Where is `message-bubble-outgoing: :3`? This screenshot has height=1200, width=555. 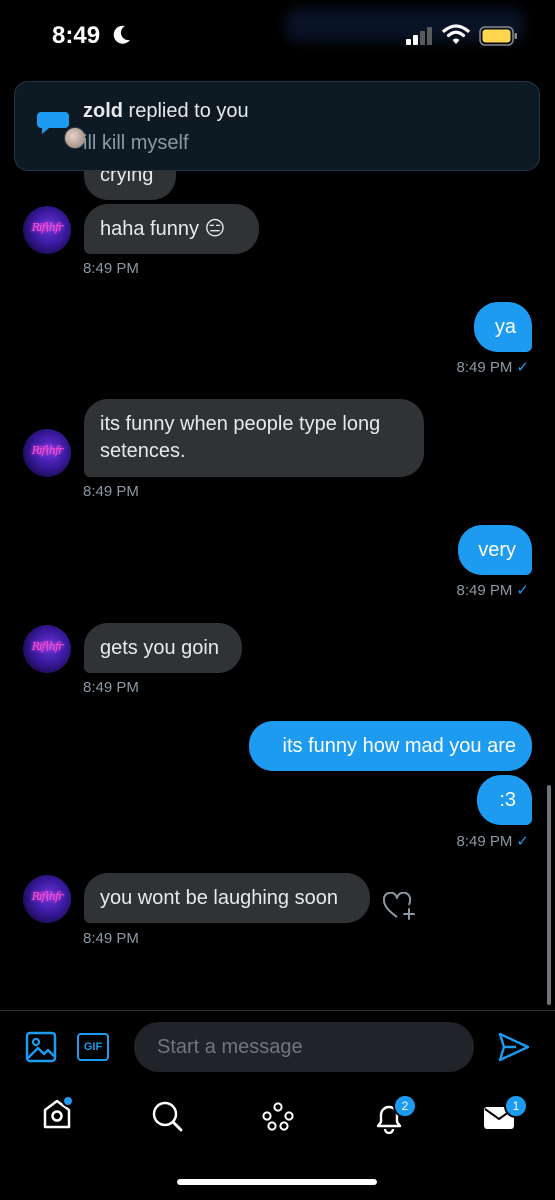 message-bubble-outgoing: :3 is located at coordinates (504, 800).